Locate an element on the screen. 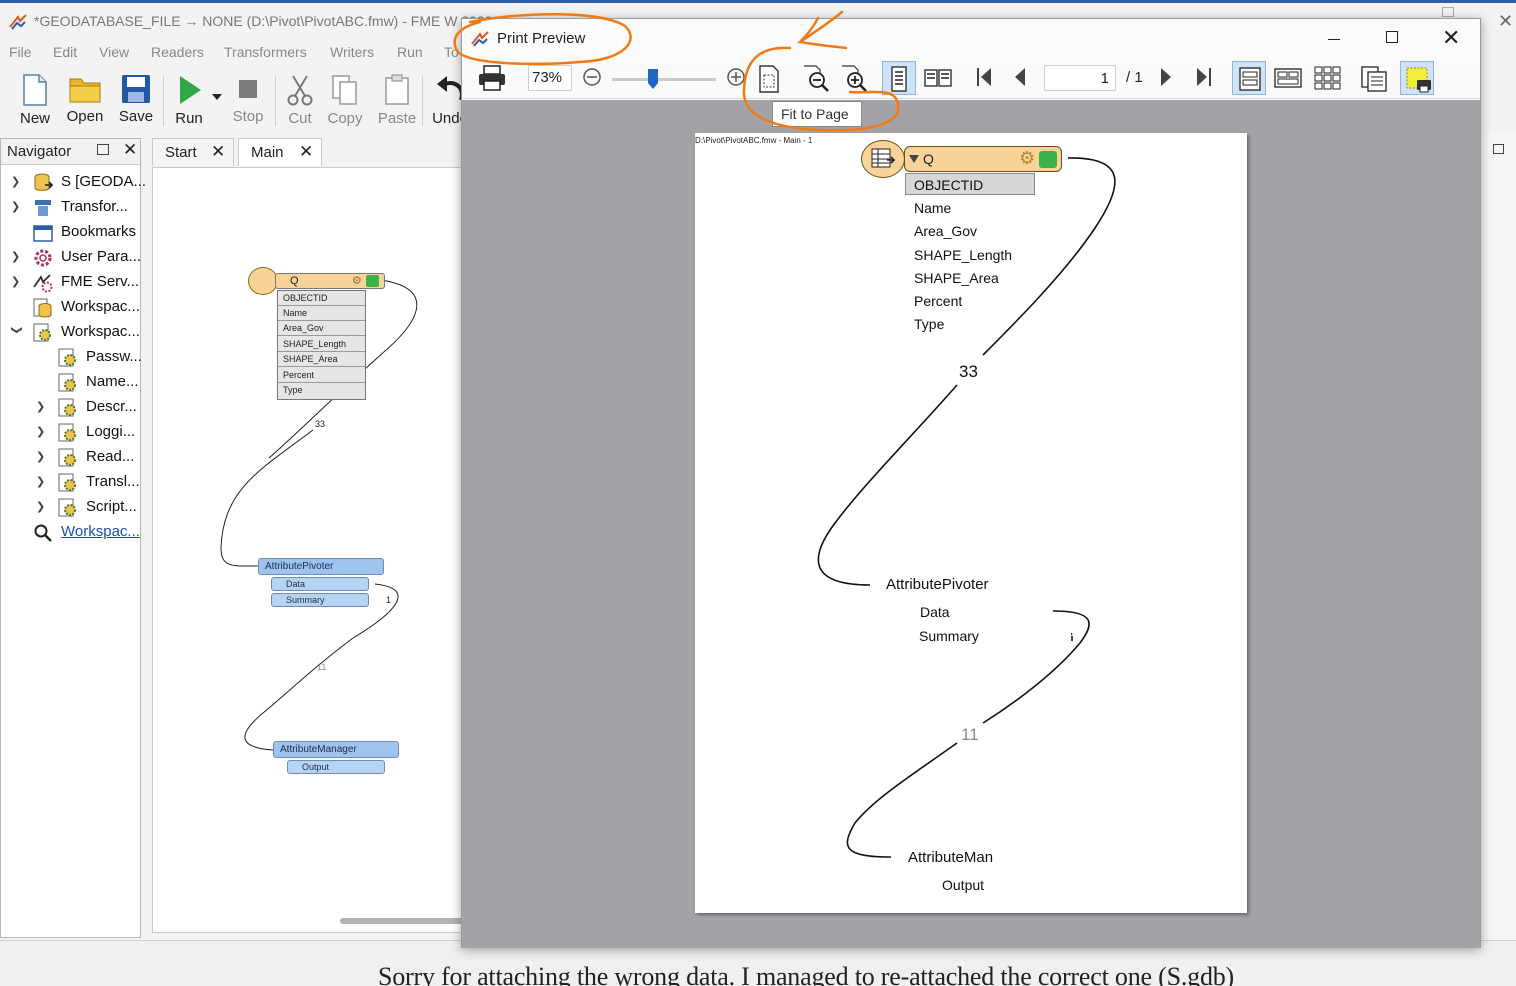 This screenshot has height=986, width=1516. page-setup-button is located at coordinates (1373, 78).